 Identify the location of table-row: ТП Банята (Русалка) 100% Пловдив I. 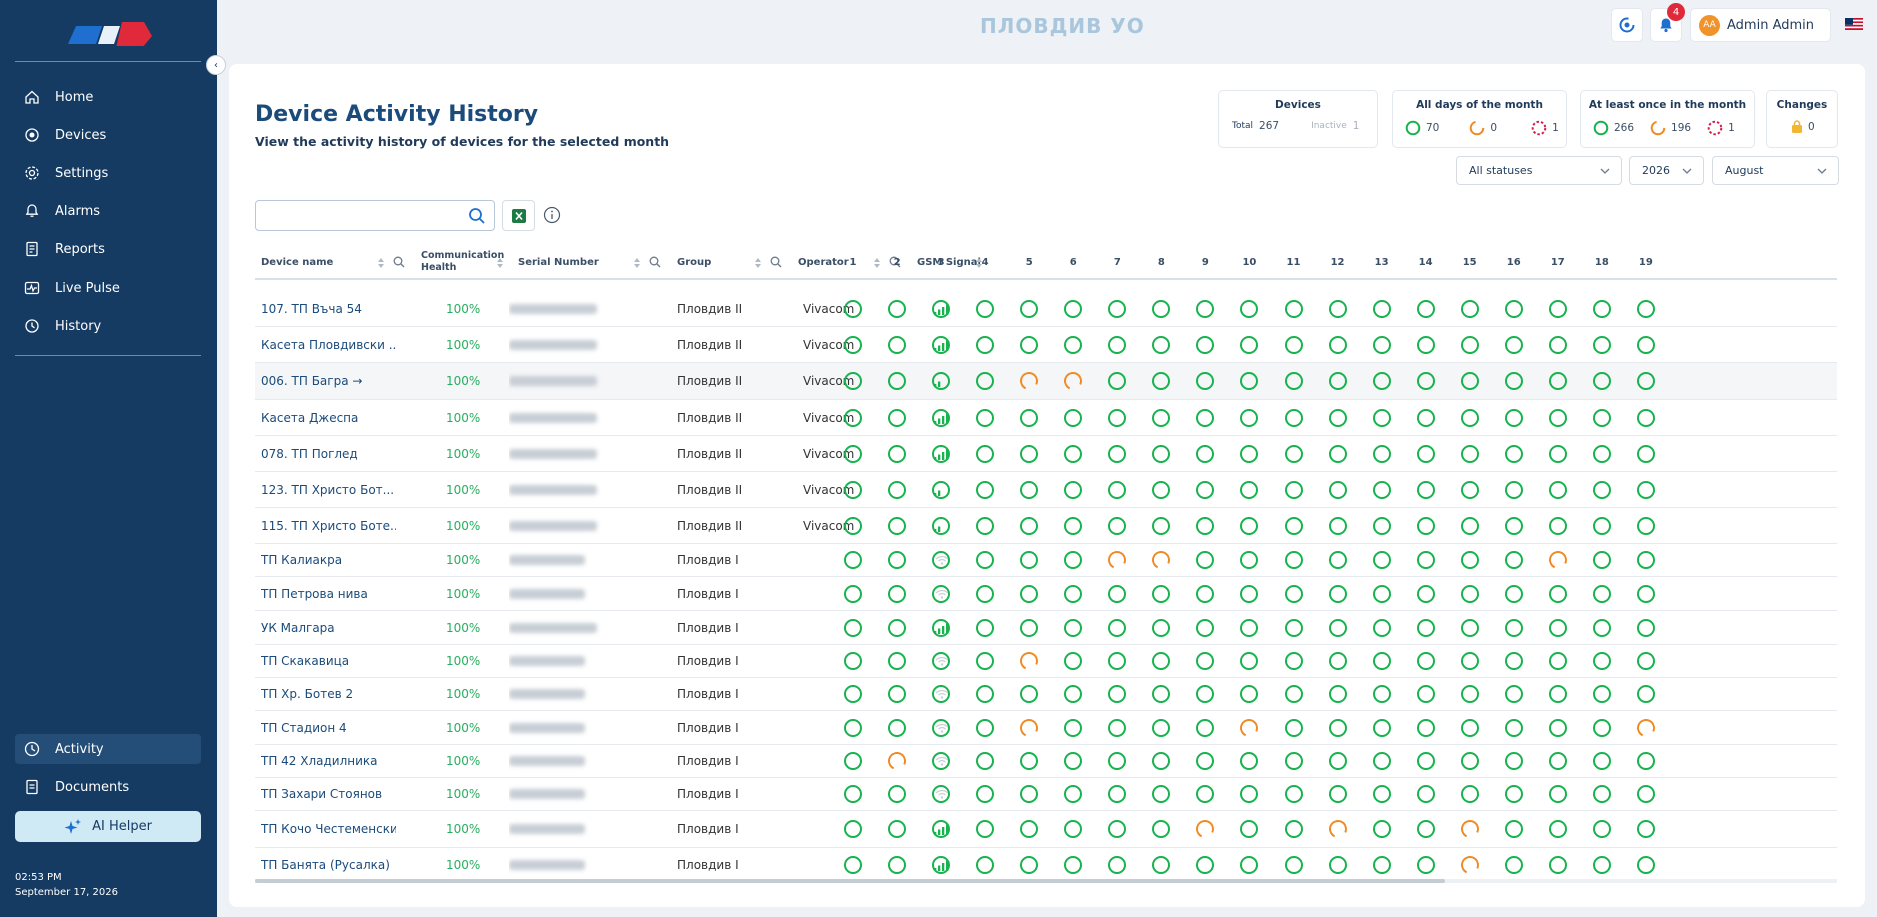
(1046, 865).